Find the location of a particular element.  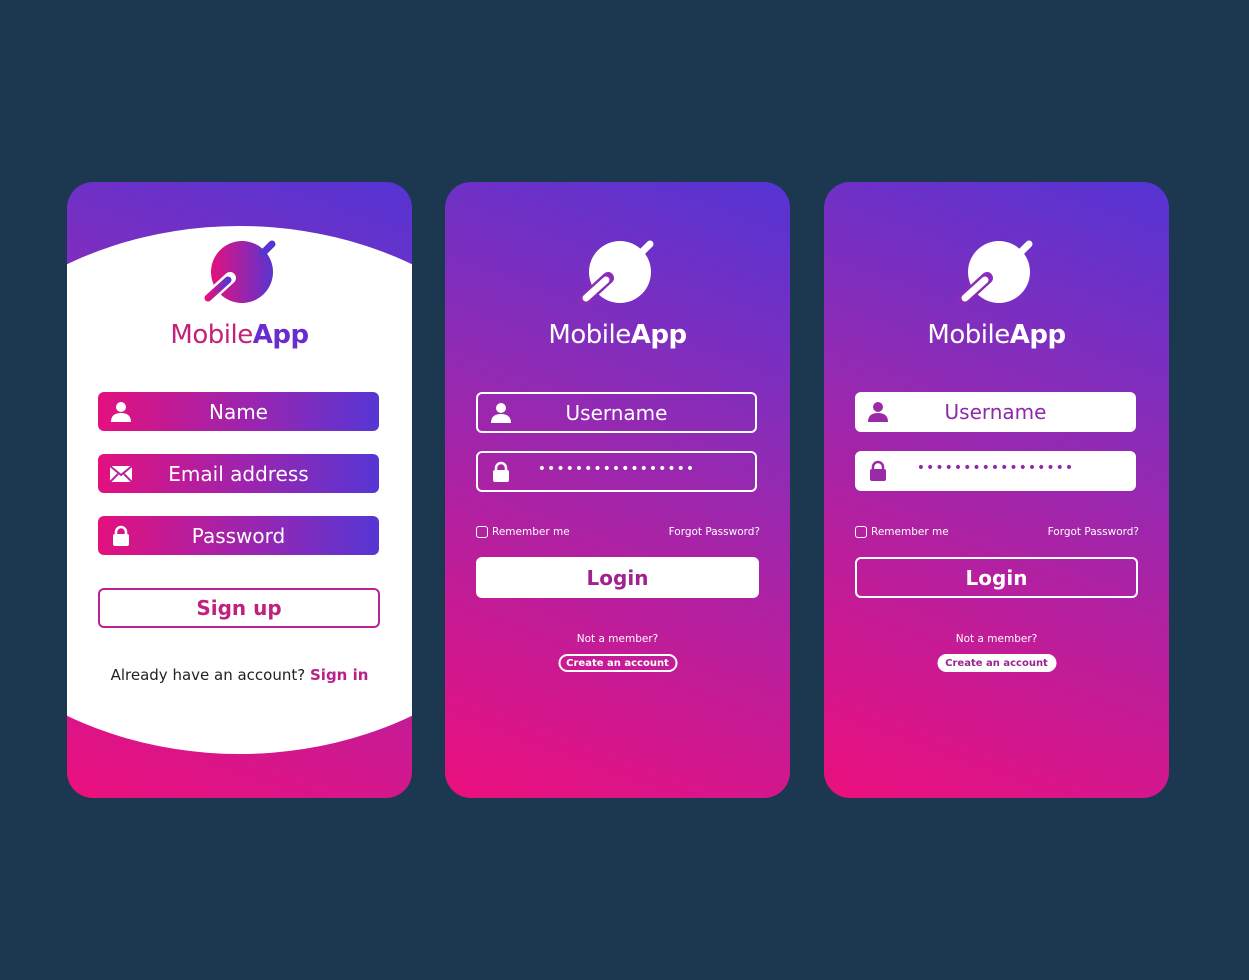

password-field: Password is located at coordinates (238, 535).